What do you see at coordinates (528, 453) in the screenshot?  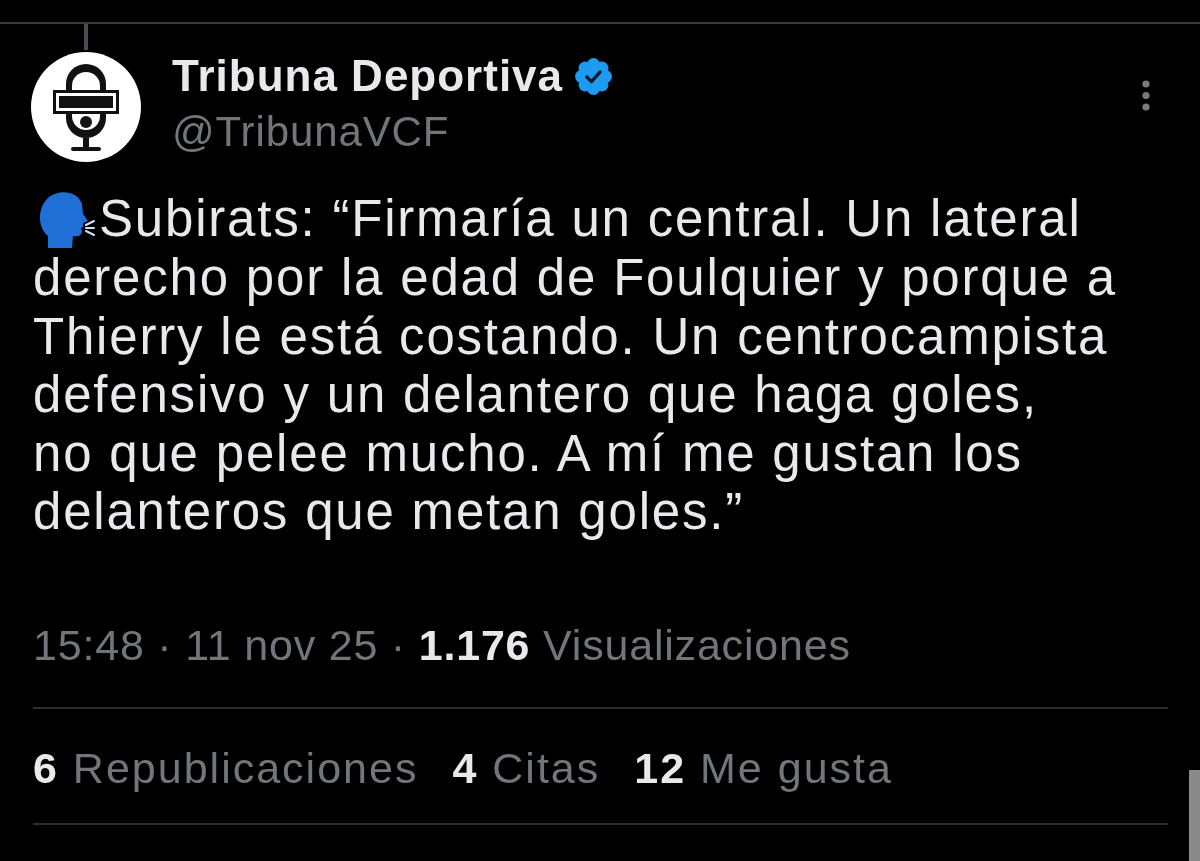 I see `tweet-text-line: no que pelee mucho. A mí me gustan los` at bounding box center [528, 453].